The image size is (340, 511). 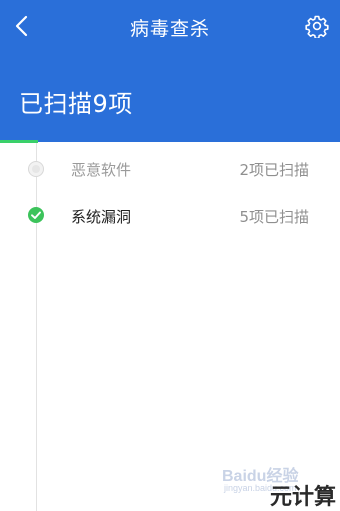 What do you see at coordinates (170, 169) in the screenshot?
I see `scan-item-malware: 恶意软件 2项已扫描` at bounding box center [170, 169].